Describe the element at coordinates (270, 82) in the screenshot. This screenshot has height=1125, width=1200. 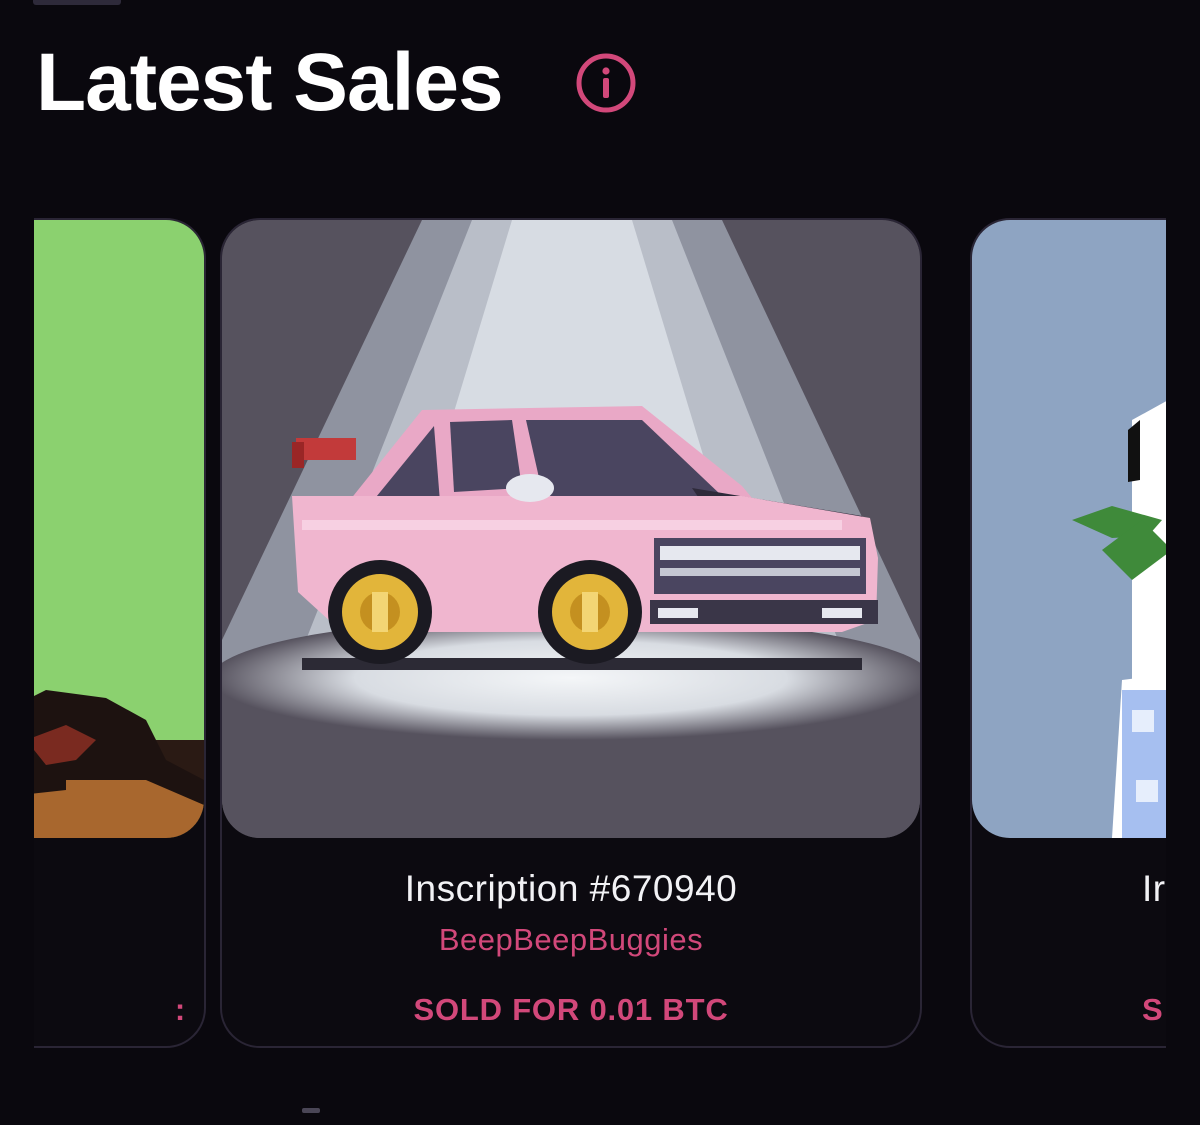
I see `section-title: Latest Sales` at that location.